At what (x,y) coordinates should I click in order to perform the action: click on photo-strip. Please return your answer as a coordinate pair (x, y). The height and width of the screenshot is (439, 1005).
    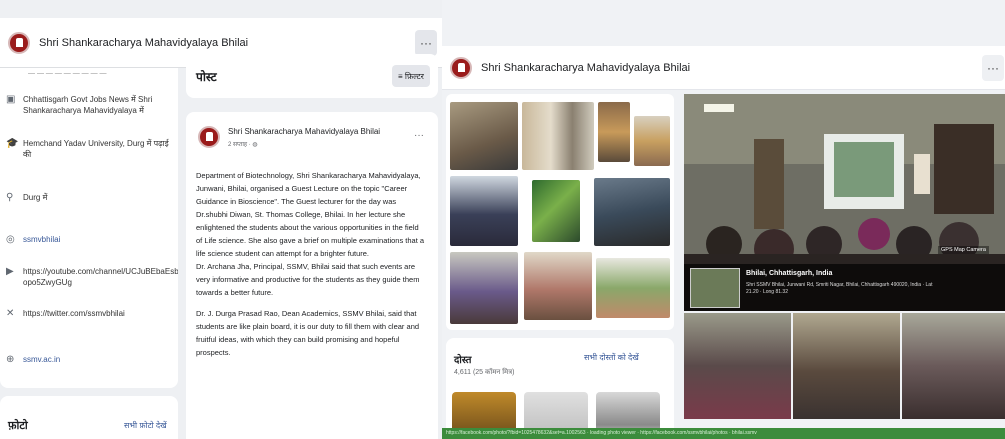
    Looking at the image, I should click on (844, 366).